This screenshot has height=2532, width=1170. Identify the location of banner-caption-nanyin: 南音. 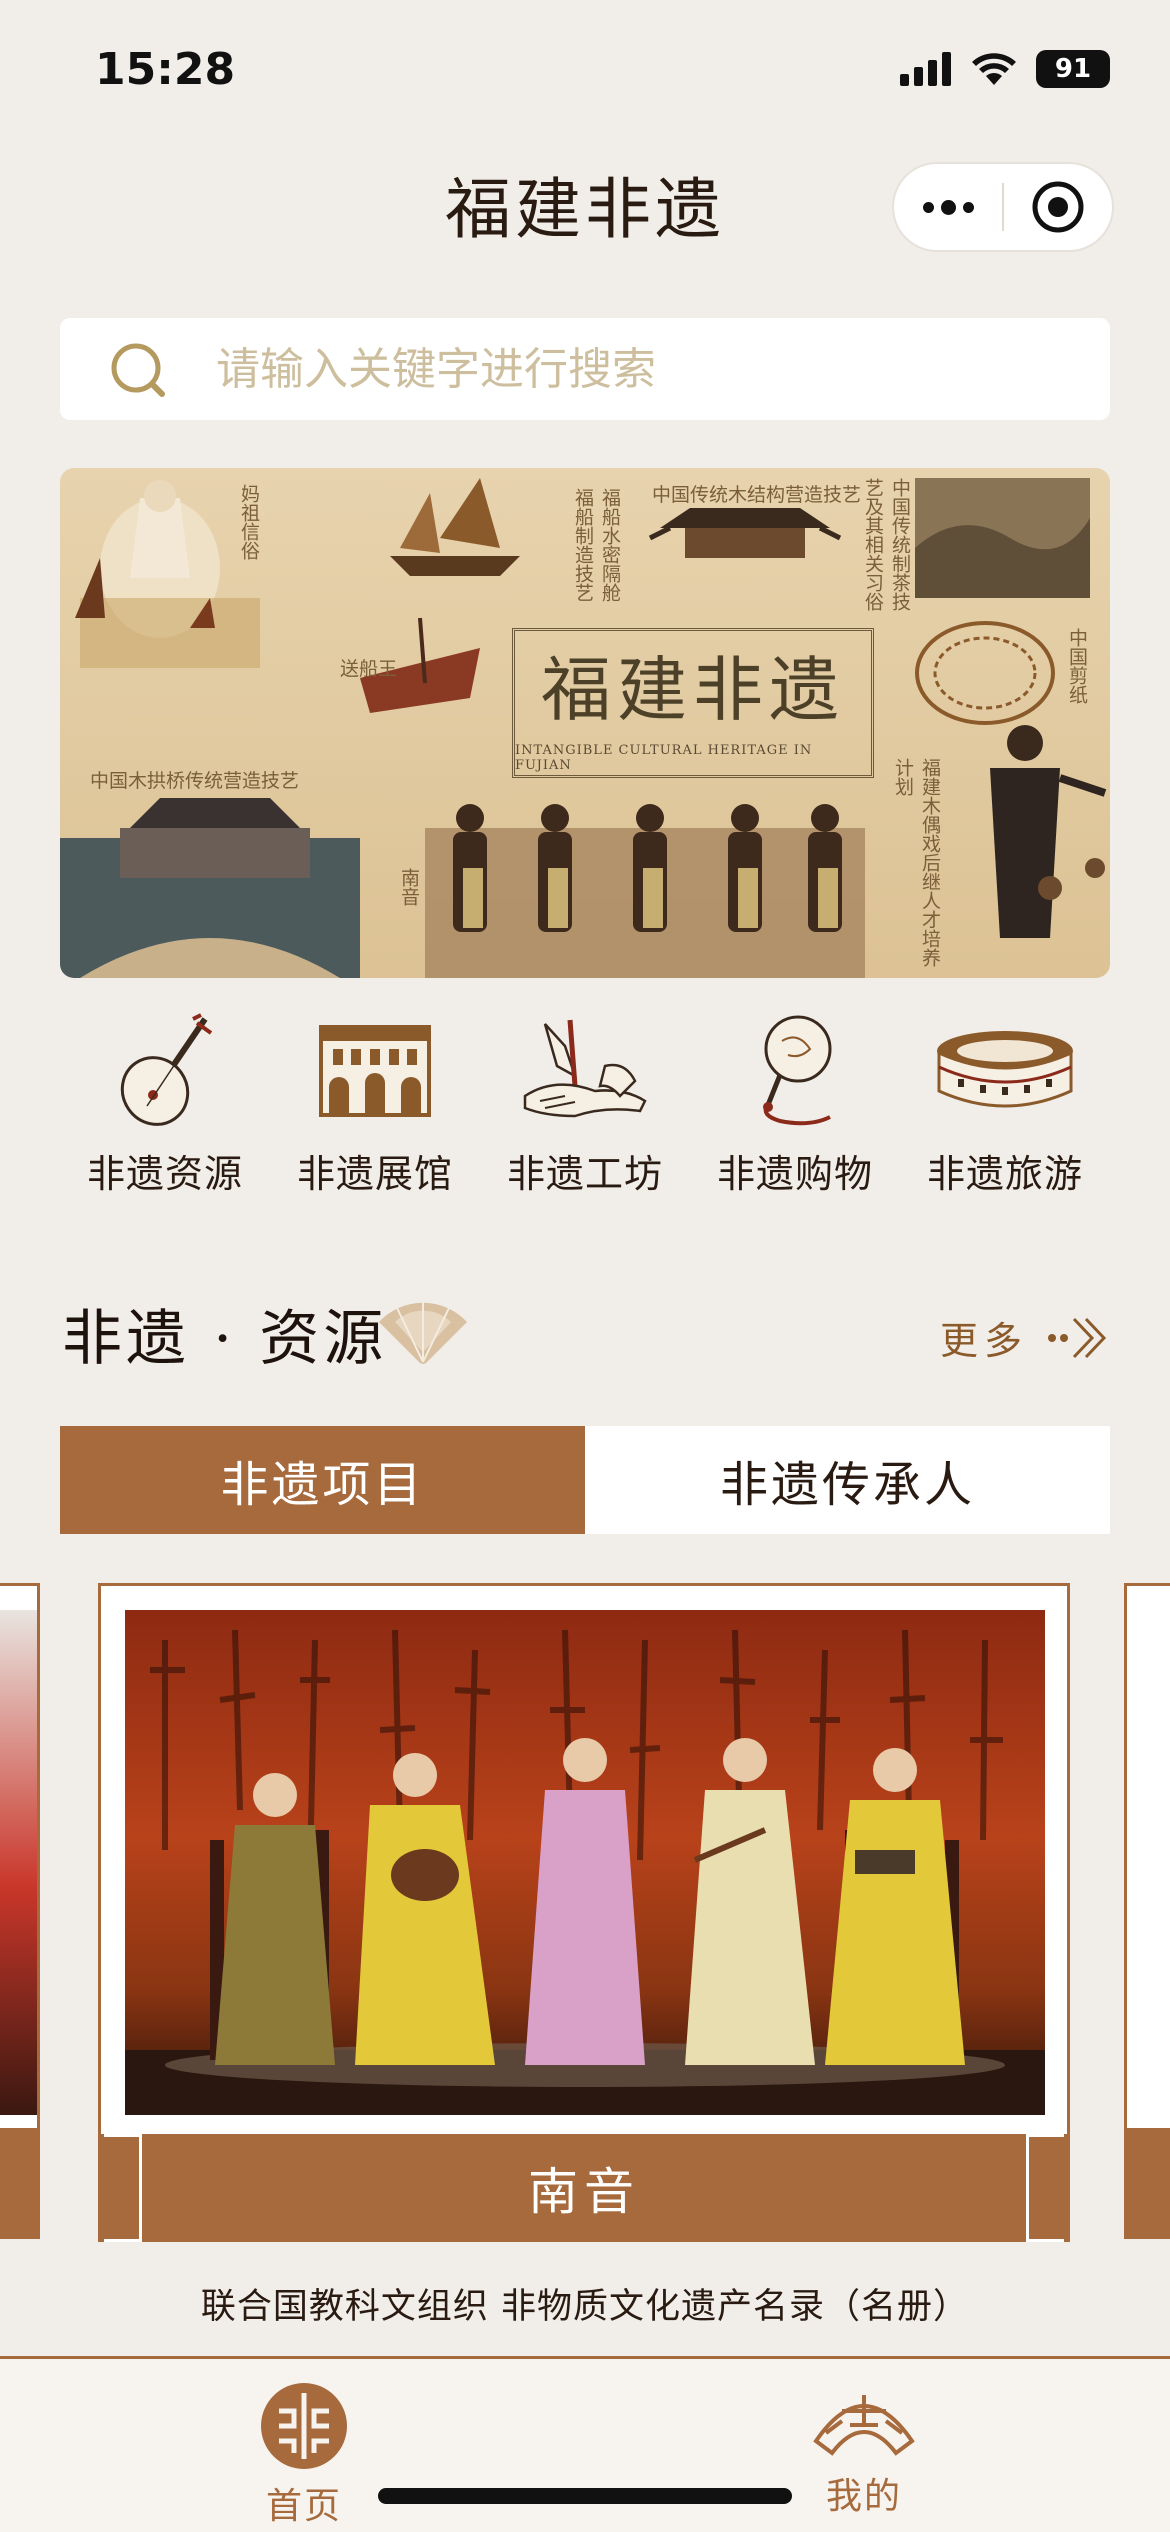
(409, 887).